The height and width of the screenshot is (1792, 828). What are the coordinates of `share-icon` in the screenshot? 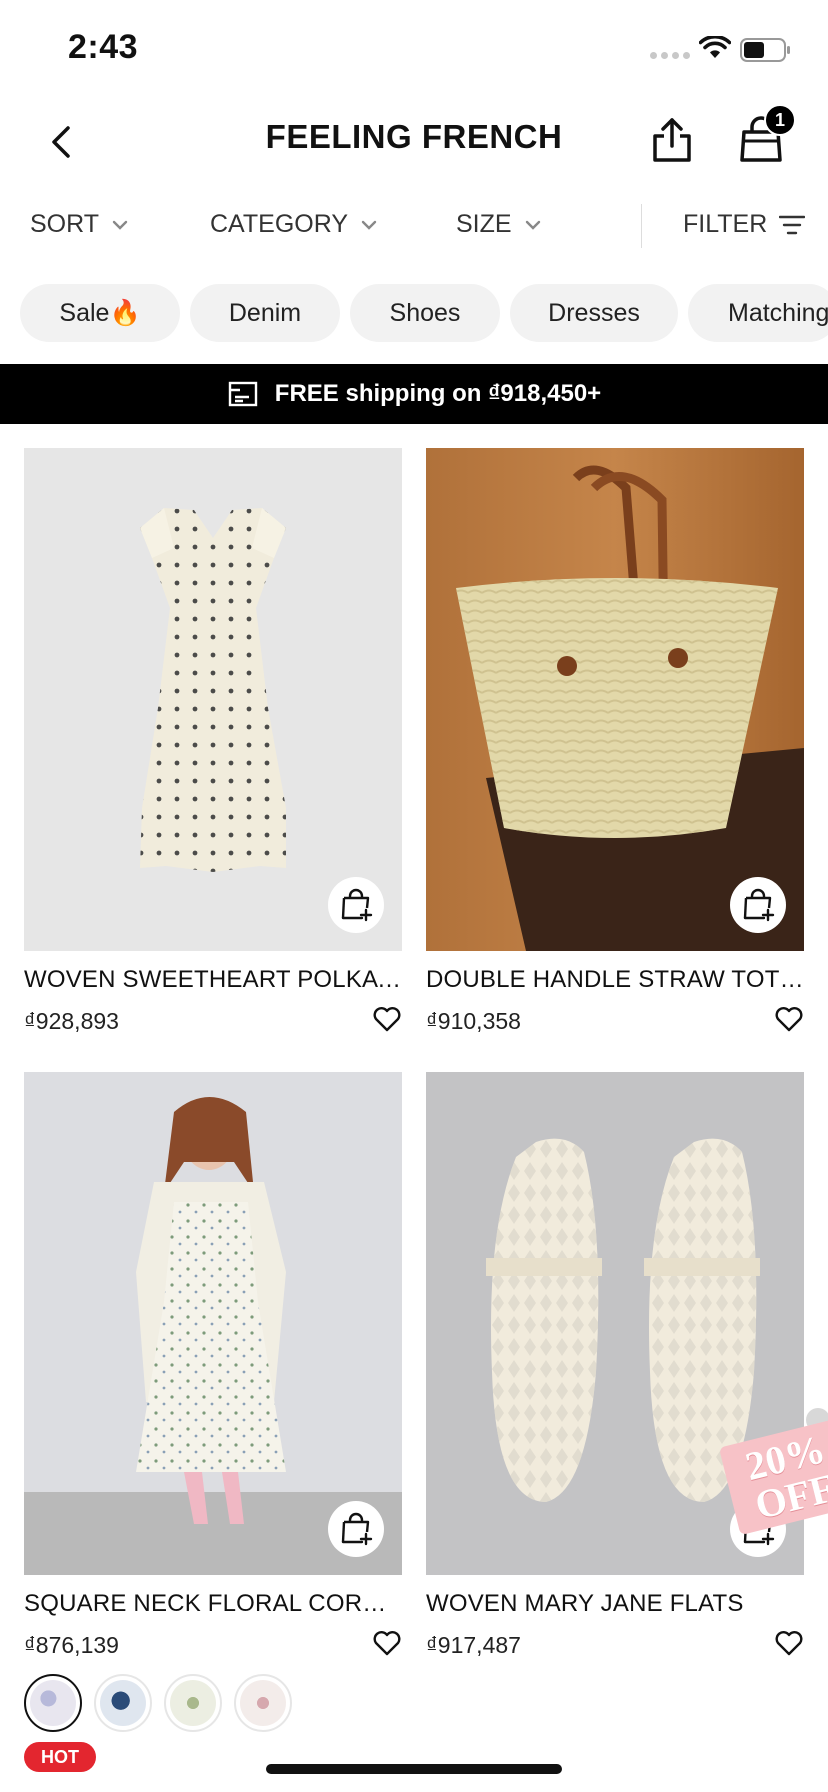 It's located at (672, 140).